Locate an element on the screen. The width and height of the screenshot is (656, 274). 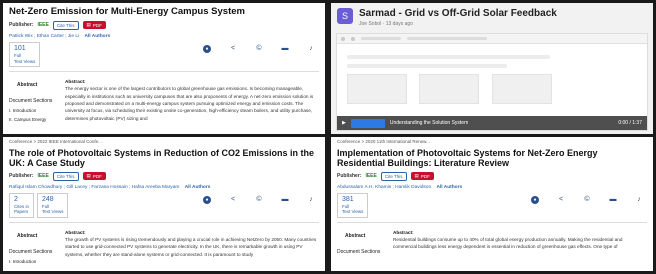
pdf-label: PDF is located at coordinates (425, 176).